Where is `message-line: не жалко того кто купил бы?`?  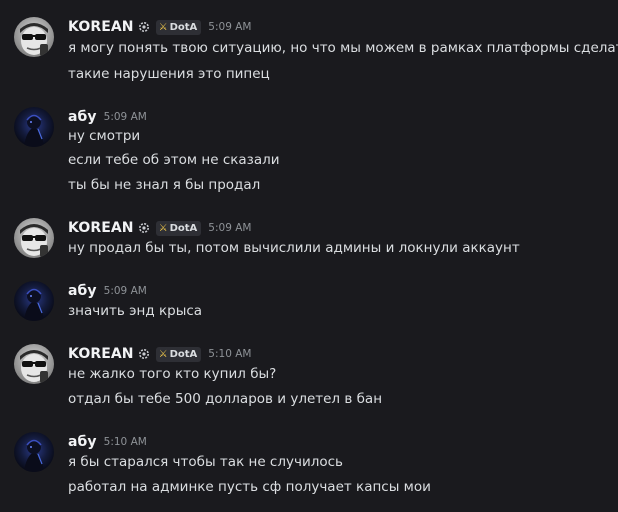 message-line: не жалко того кто купил бы? is located at coordinates (172, 374).